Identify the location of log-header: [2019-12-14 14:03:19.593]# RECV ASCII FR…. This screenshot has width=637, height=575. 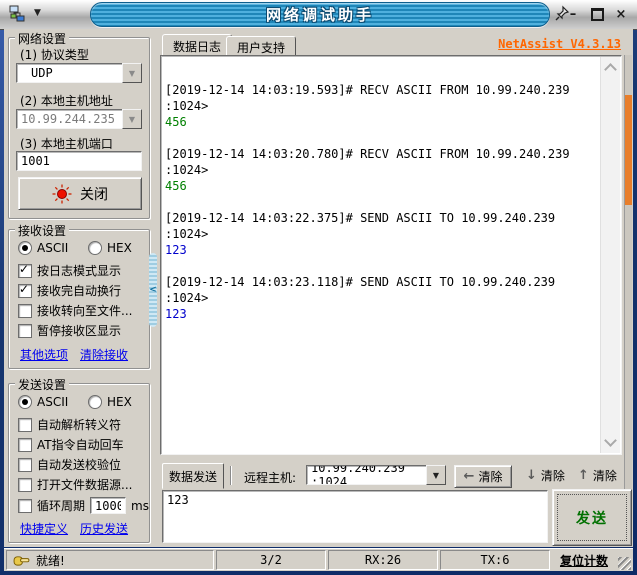
(367, 98).